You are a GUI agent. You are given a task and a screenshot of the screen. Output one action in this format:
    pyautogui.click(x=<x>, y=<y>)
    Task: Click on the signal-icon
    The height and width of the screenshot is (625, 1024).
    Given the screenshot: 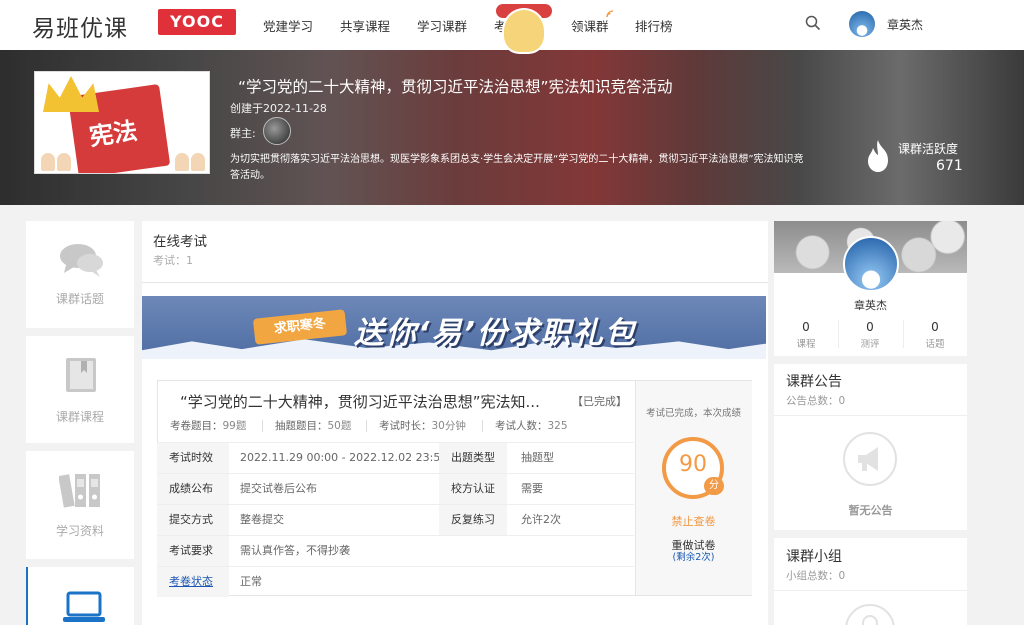 What is the action you would take?
    pyautogui.click(x=610, y=14)
    